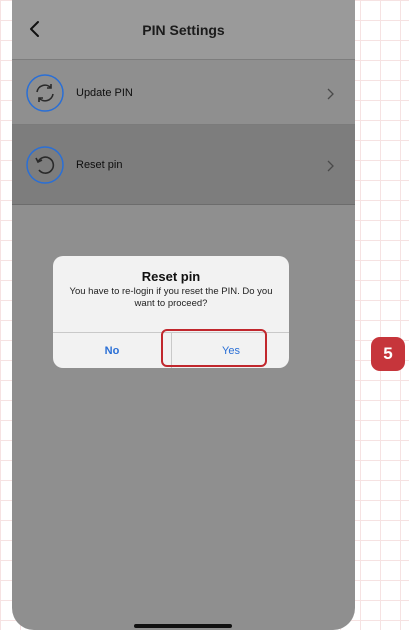  What do you see at coordinates (45, 165) in the screenshot?
I see `reset-icon` at bounding box center [45, 165].